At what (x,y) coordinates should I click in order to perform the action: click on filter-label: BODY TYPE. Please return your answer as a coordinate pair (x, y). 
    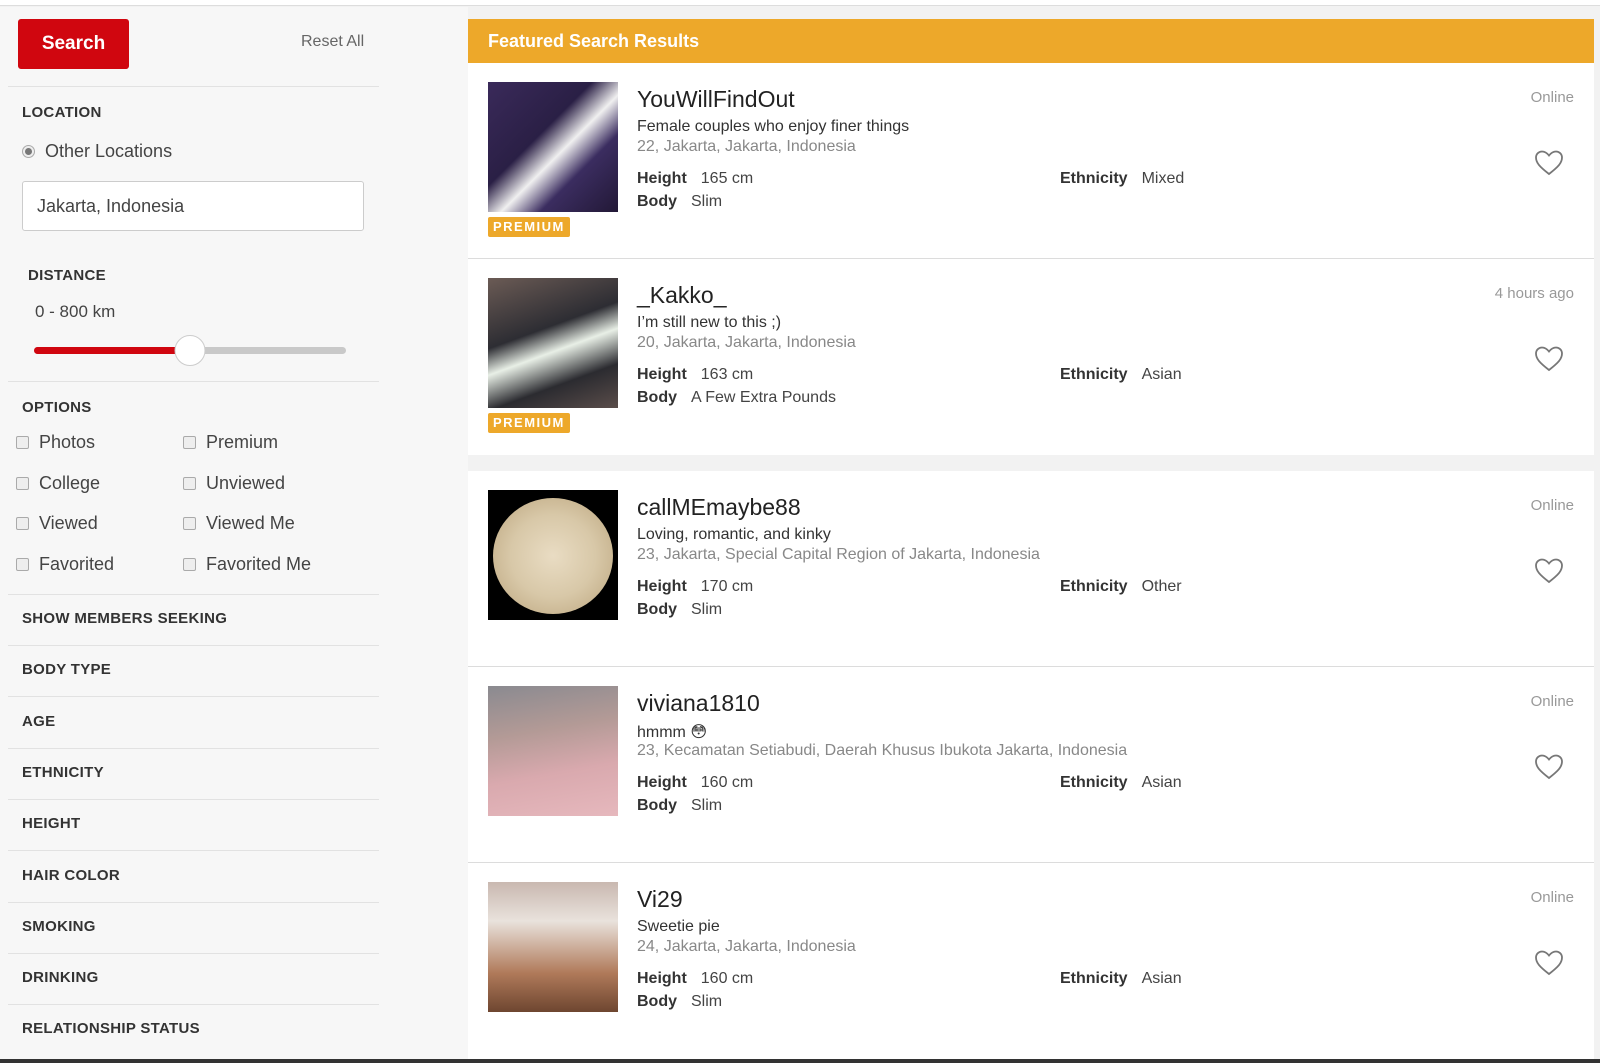
    Looking at the image, I should click on (67, 670).